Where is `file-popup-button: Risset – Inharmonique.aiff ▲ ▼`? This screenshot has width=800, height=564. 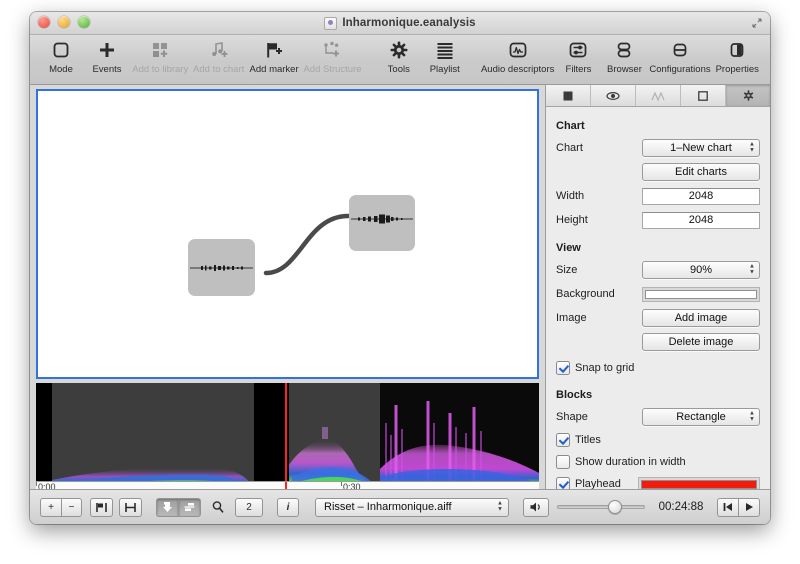
file-popup-button: Risset – Inharmonique.aiff ▲ ▼ is located at coordinates (412, 507).